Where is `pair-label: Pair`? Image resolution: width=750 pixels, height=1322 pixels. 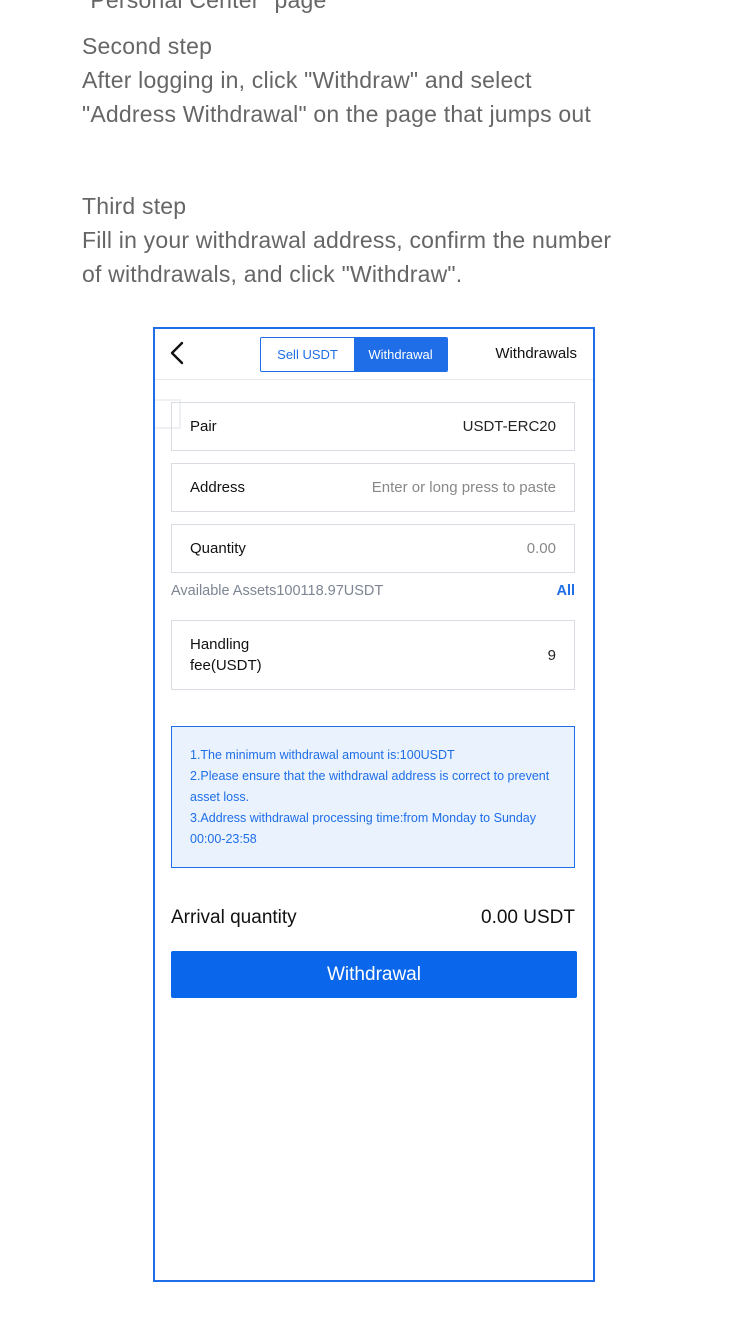
pair-label: Pair is located at coordinates (203, 426).